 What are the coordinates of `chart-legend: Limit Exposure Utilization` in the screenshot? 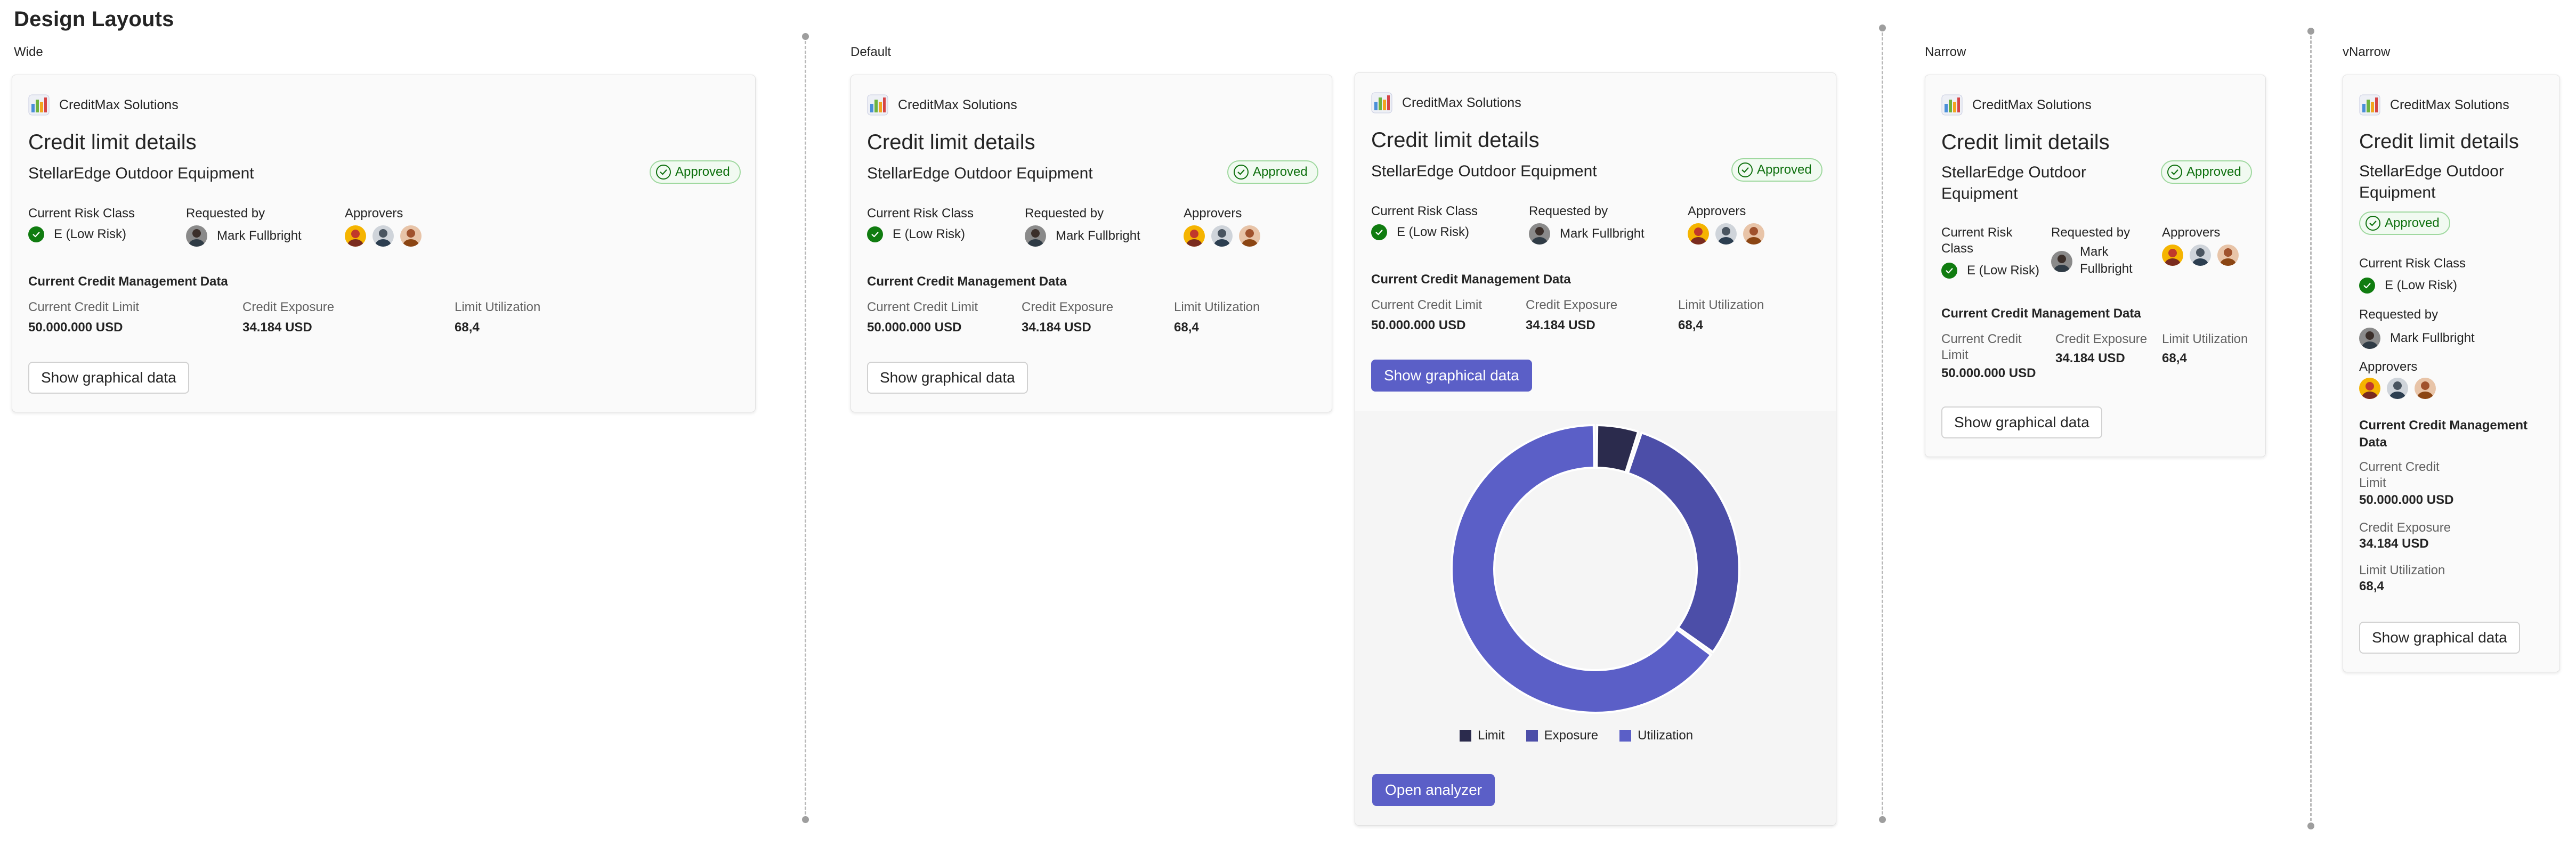 It's located at (1587, 735).